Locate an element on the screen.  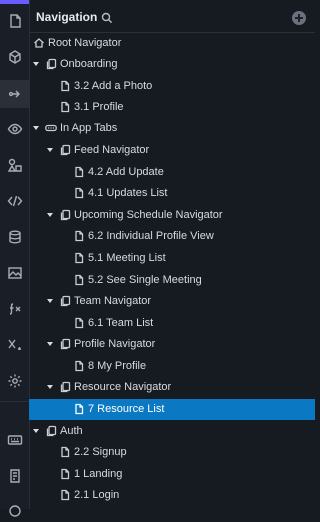
tree-item-row: 6.2 Individual Profile View is located at coordinates (172, 236).